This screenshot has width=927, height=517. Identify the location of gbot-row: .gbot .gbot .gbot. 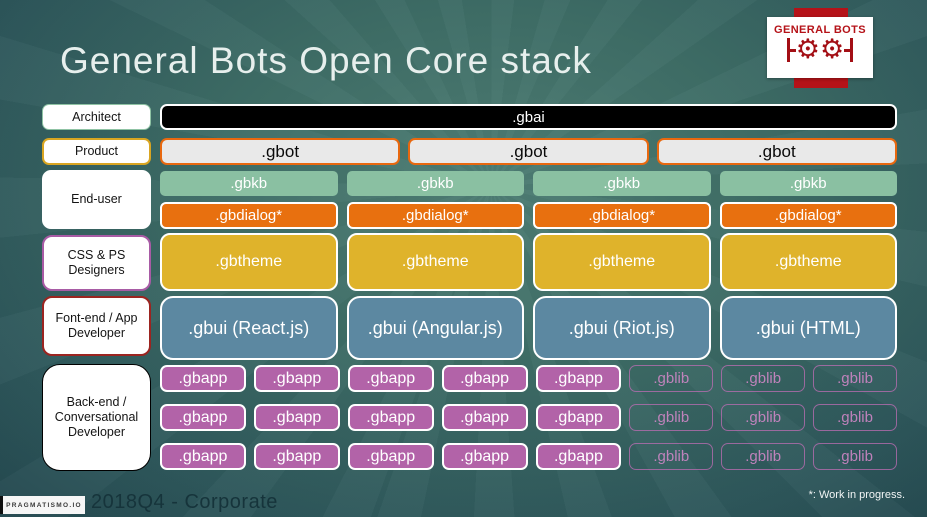
(528, 151).